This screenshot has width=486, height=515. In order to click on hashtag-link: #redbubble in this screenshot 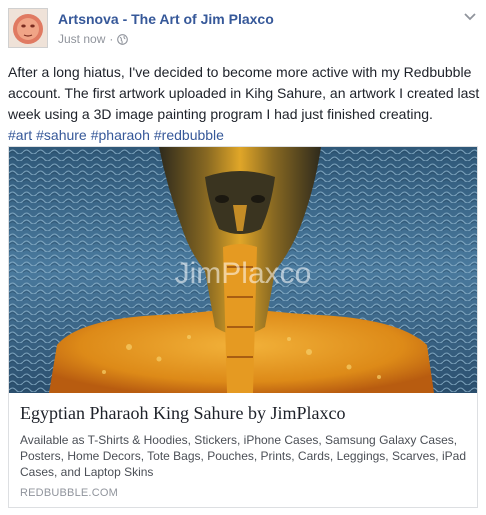, I will do `click(189, 135)`.